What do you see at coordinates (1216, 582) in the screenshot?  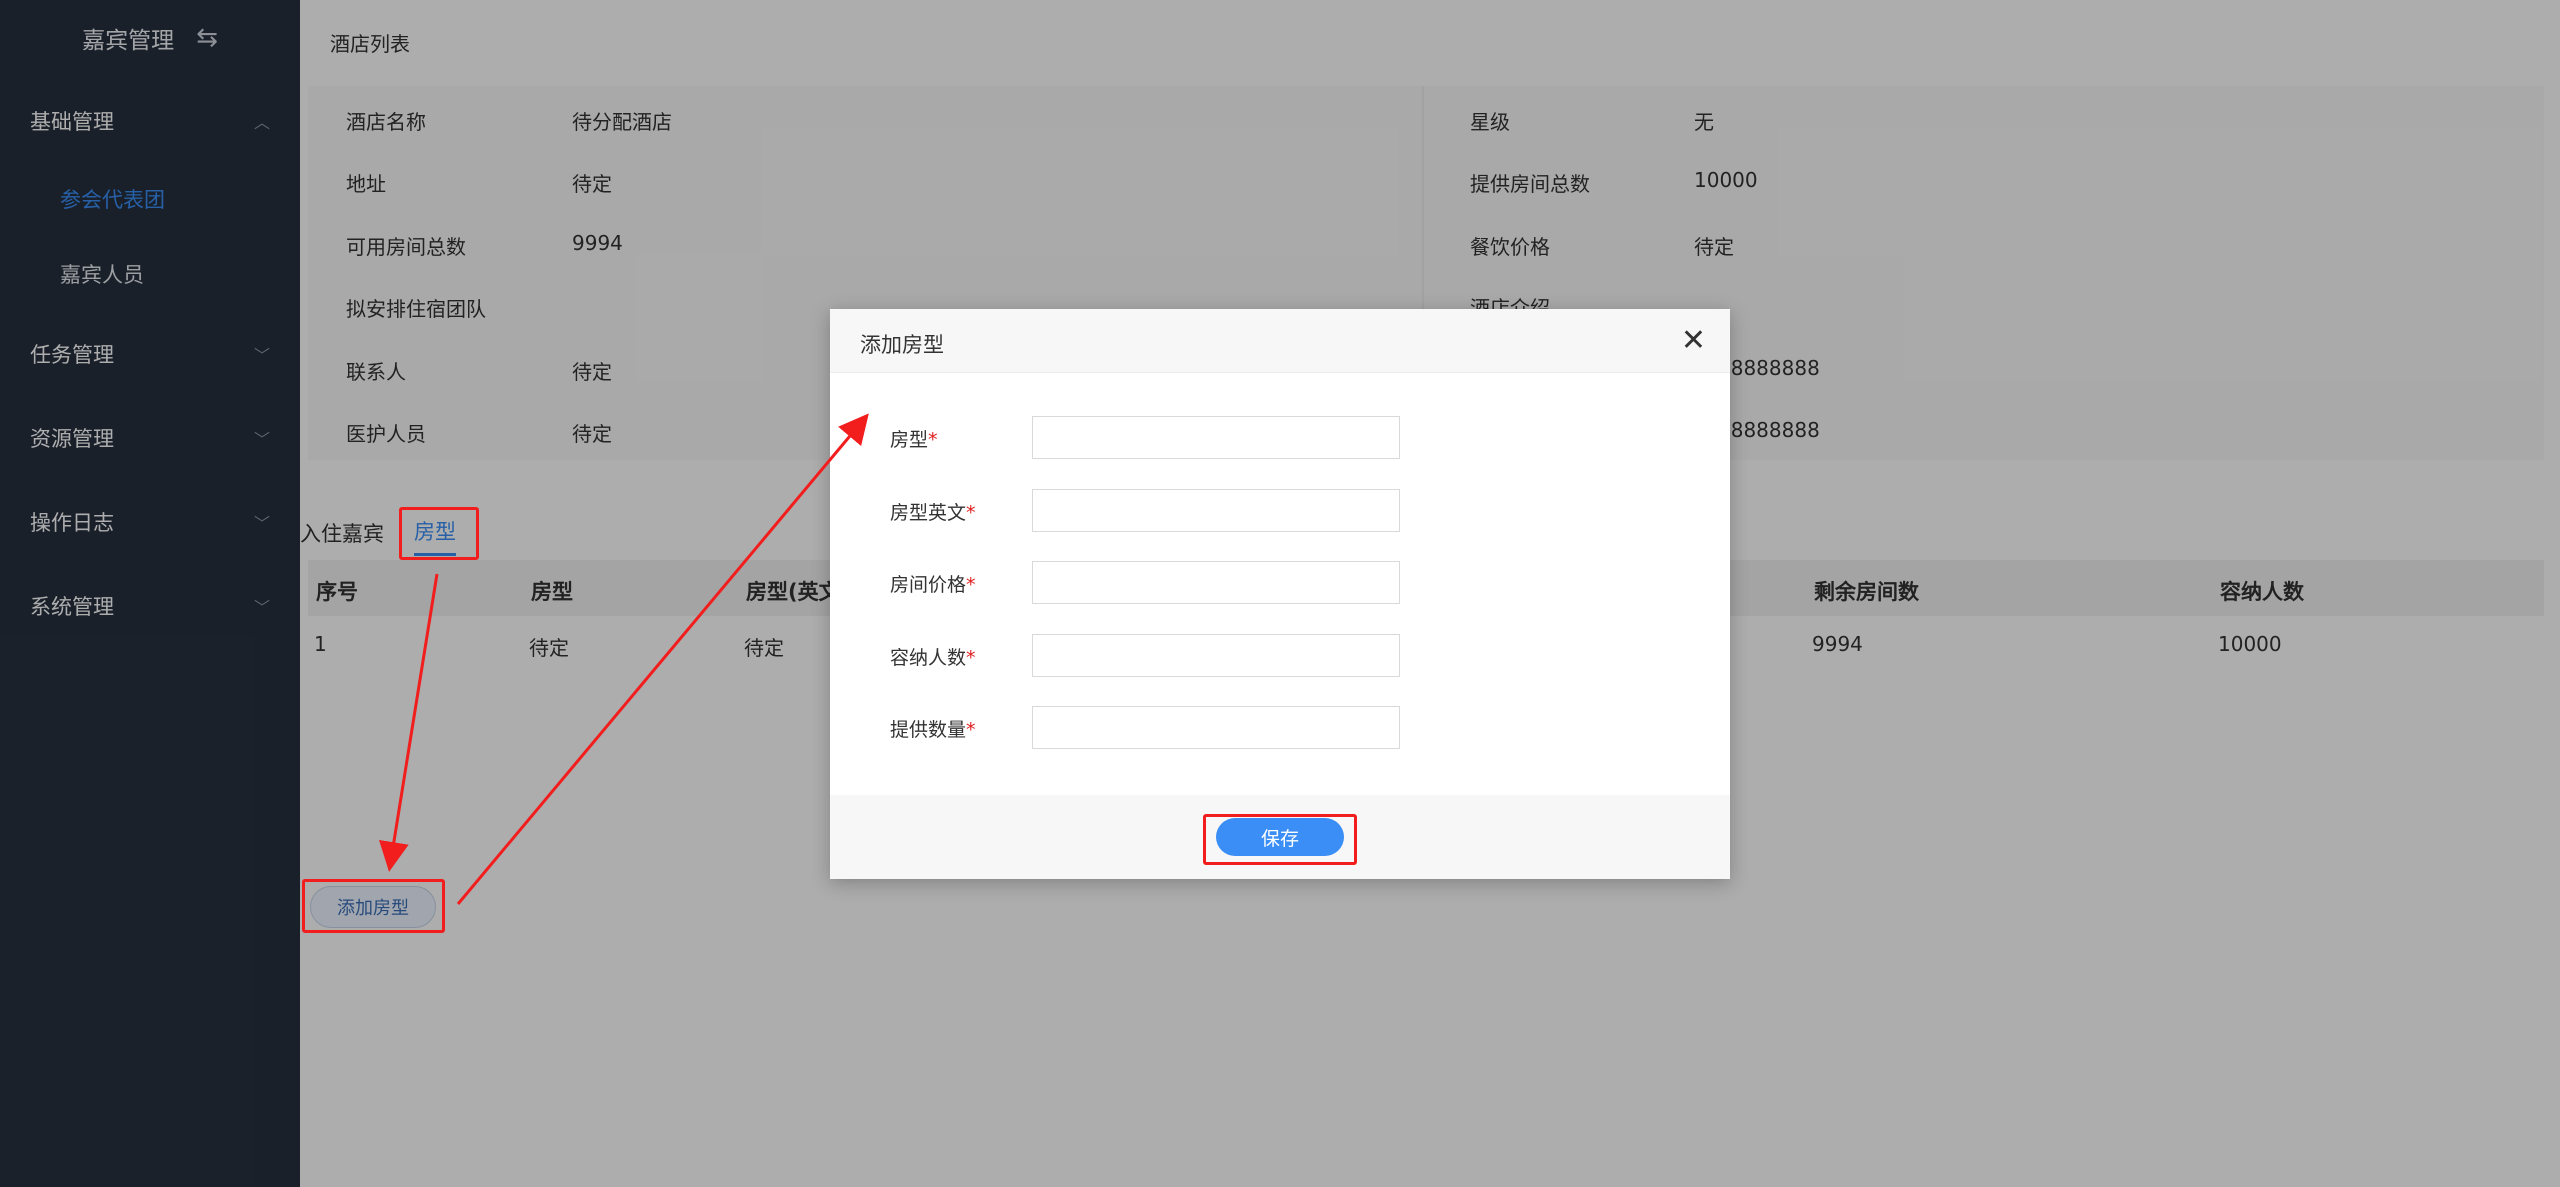 I see `room-price-input` at bounding box center [1216, 582].